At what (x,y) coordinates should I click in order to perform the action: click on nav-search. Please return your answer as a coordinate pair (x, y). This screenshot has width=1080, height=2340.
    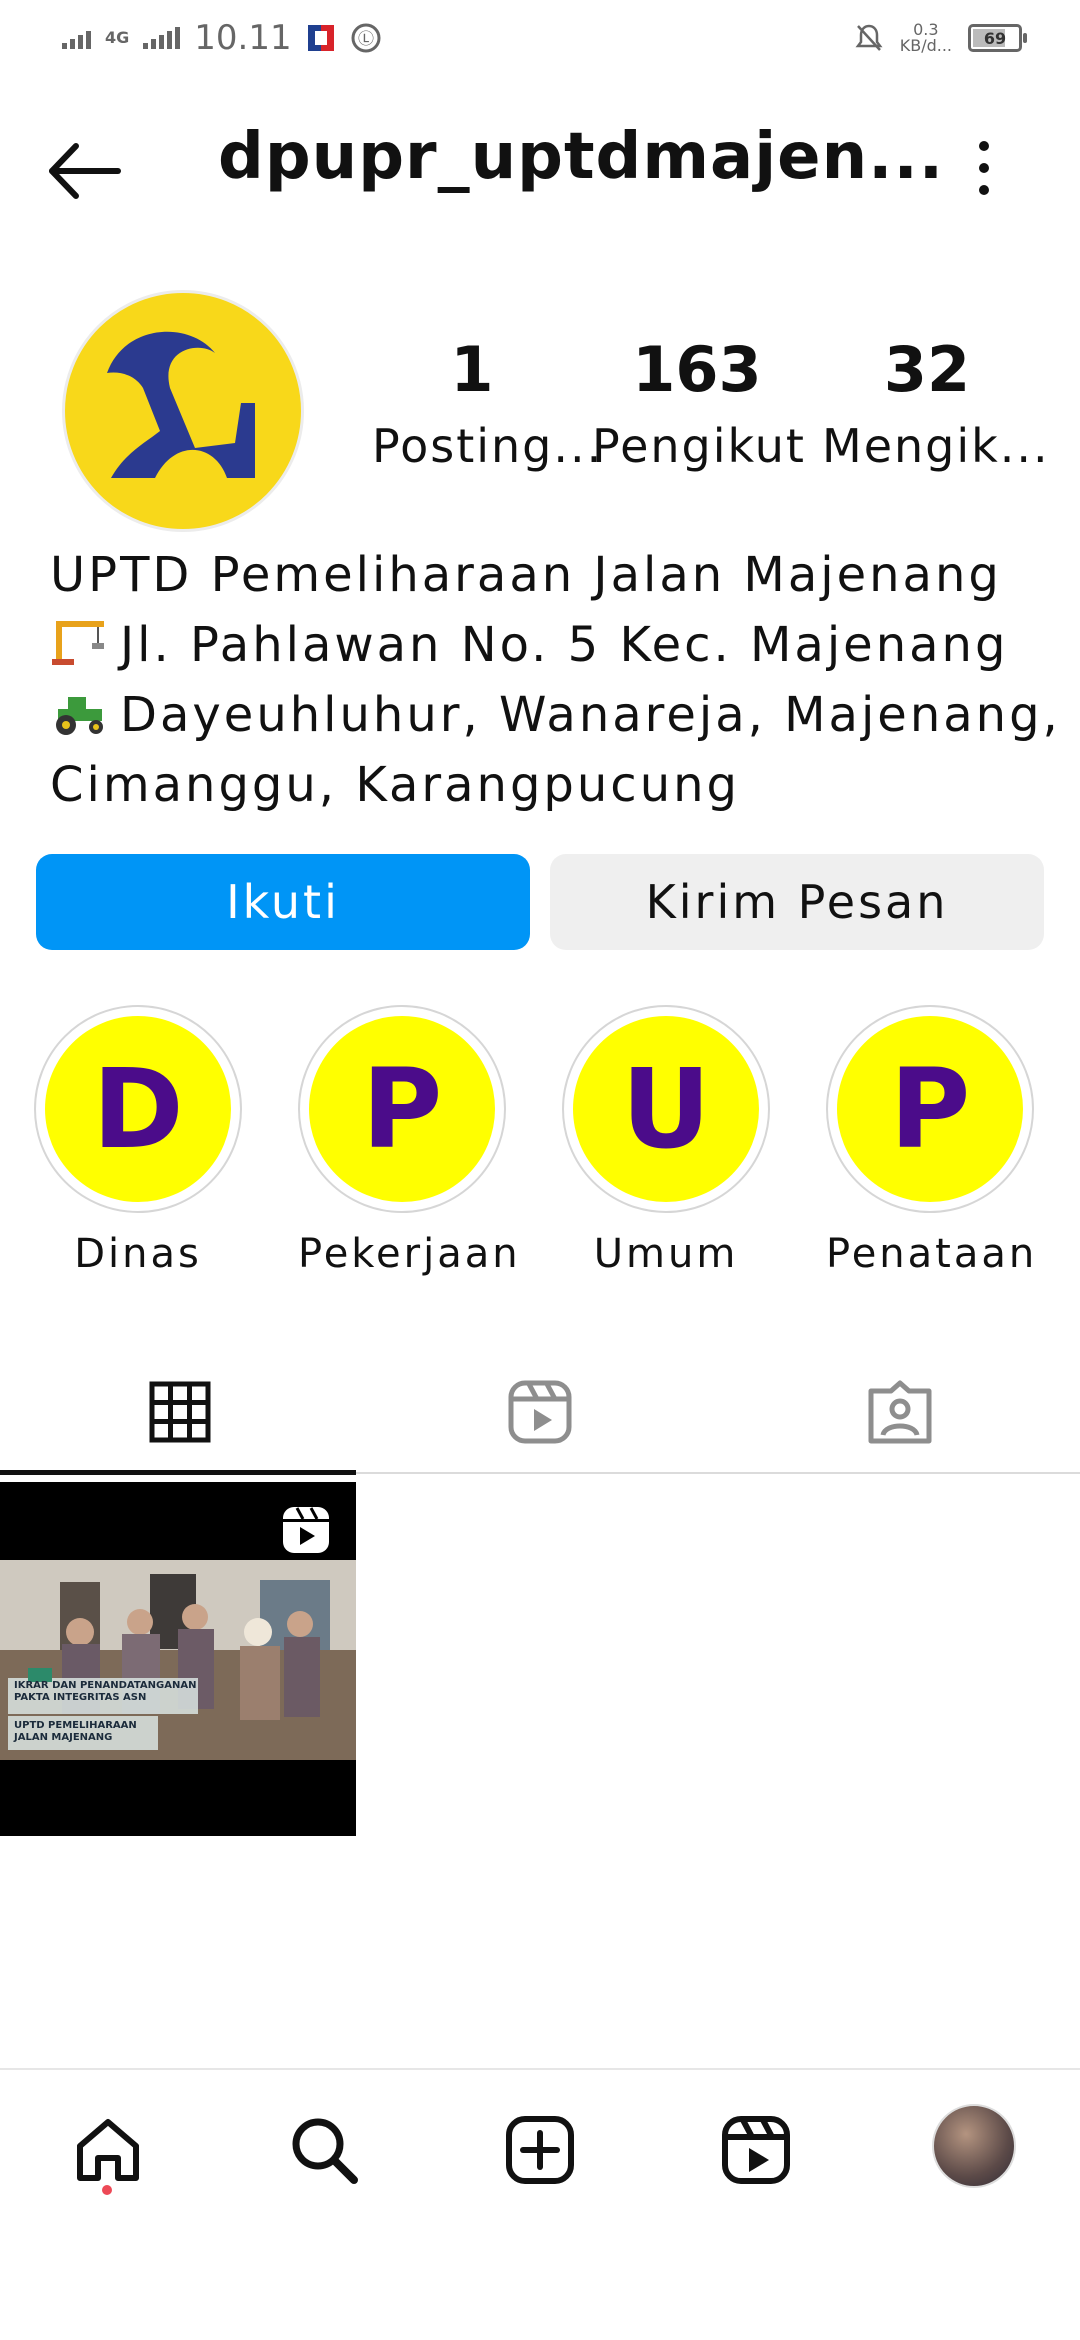
    Looking at the image, I should click on (324, 2150).